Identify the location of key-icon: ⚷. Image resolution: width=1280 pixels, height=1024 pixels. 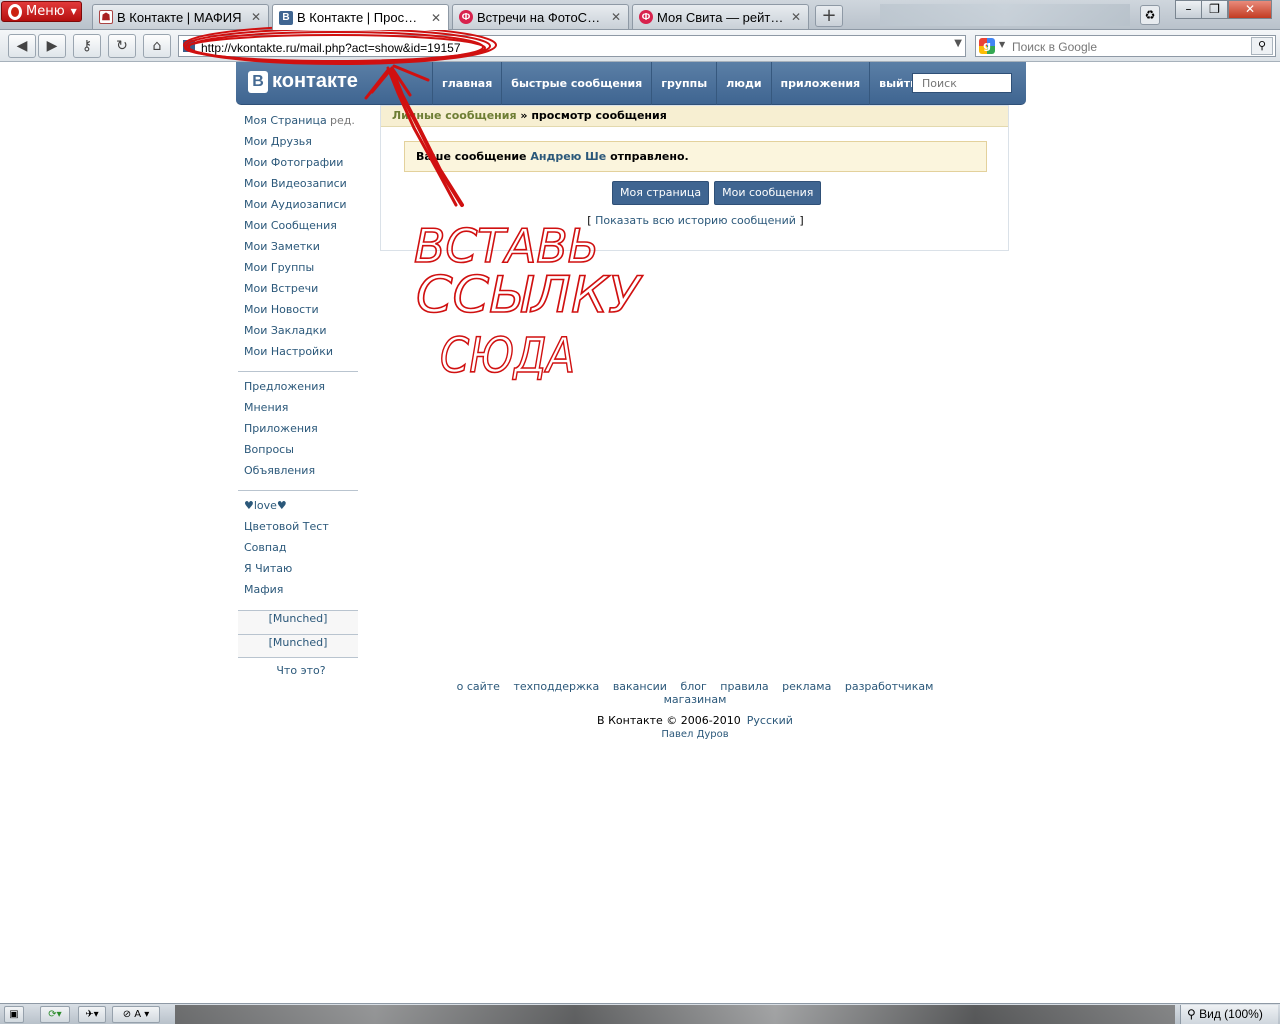
(87, 46).